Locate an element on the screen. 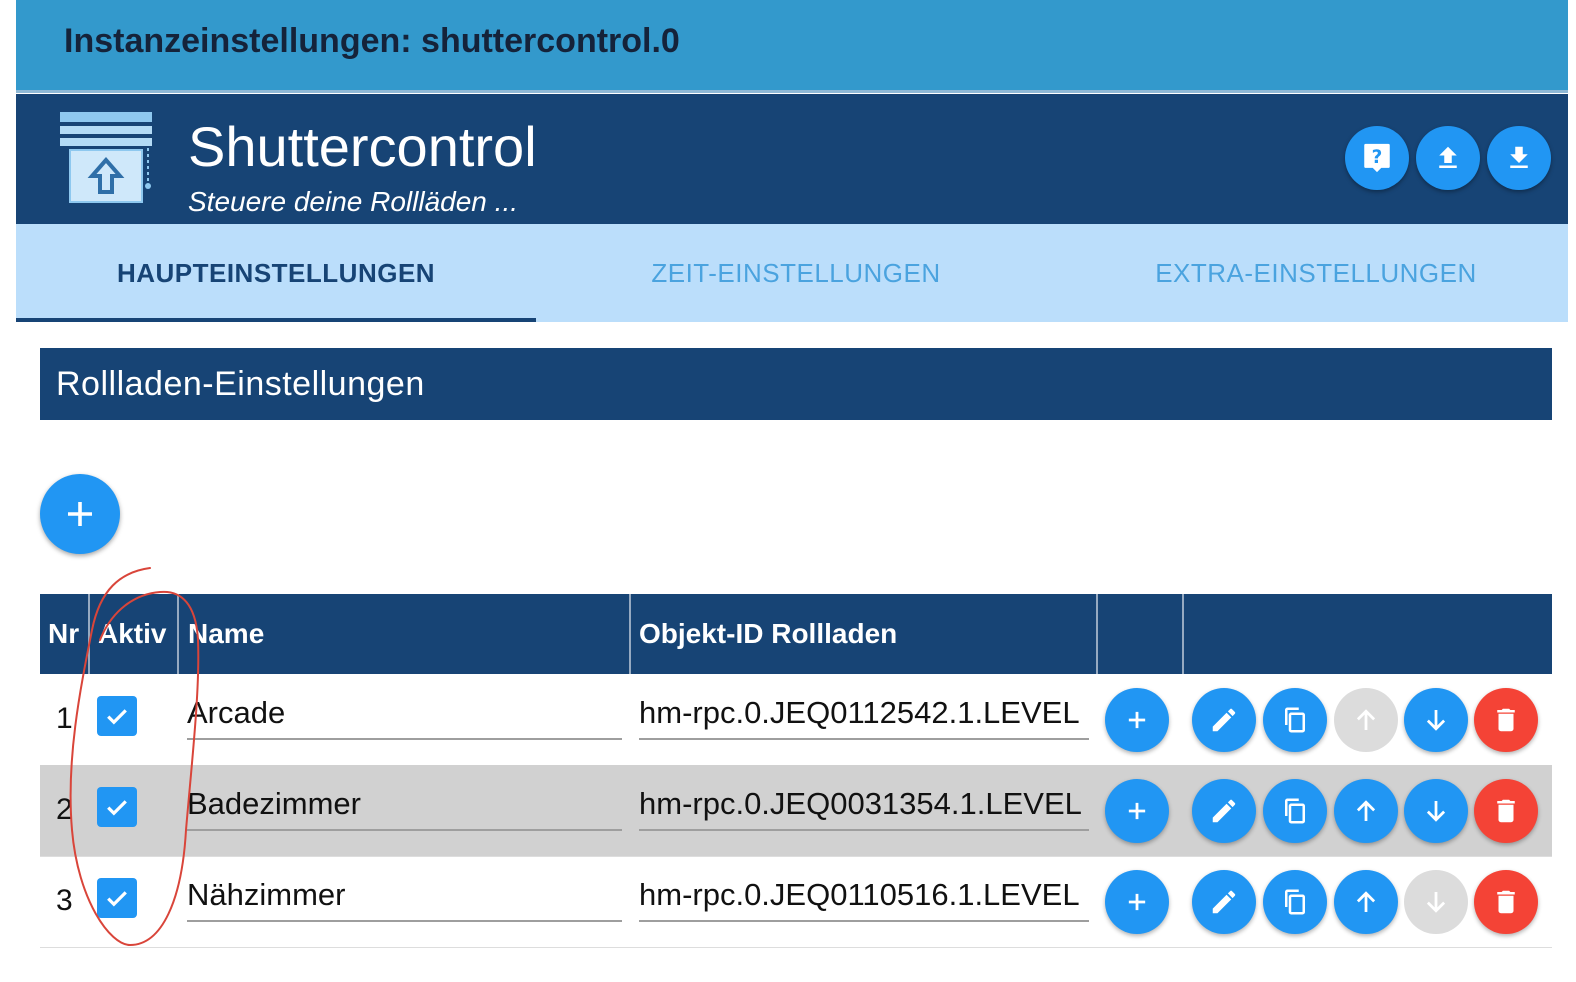  name-field: Badezimmer is located at coordinates (404, 805).